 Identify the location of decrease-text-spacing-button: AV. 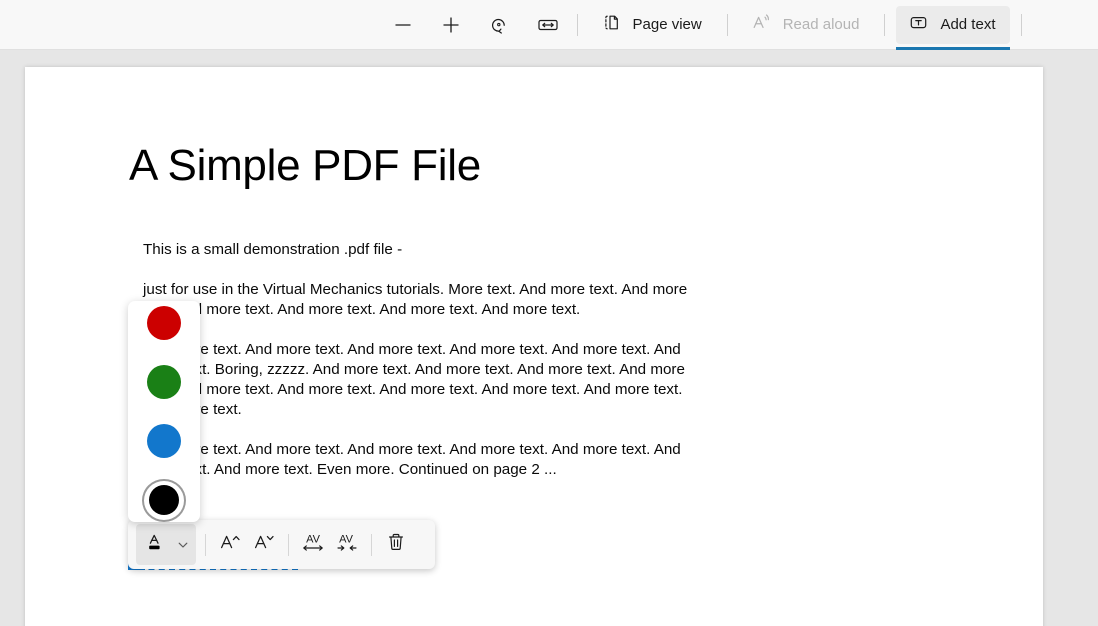
(347, 545).